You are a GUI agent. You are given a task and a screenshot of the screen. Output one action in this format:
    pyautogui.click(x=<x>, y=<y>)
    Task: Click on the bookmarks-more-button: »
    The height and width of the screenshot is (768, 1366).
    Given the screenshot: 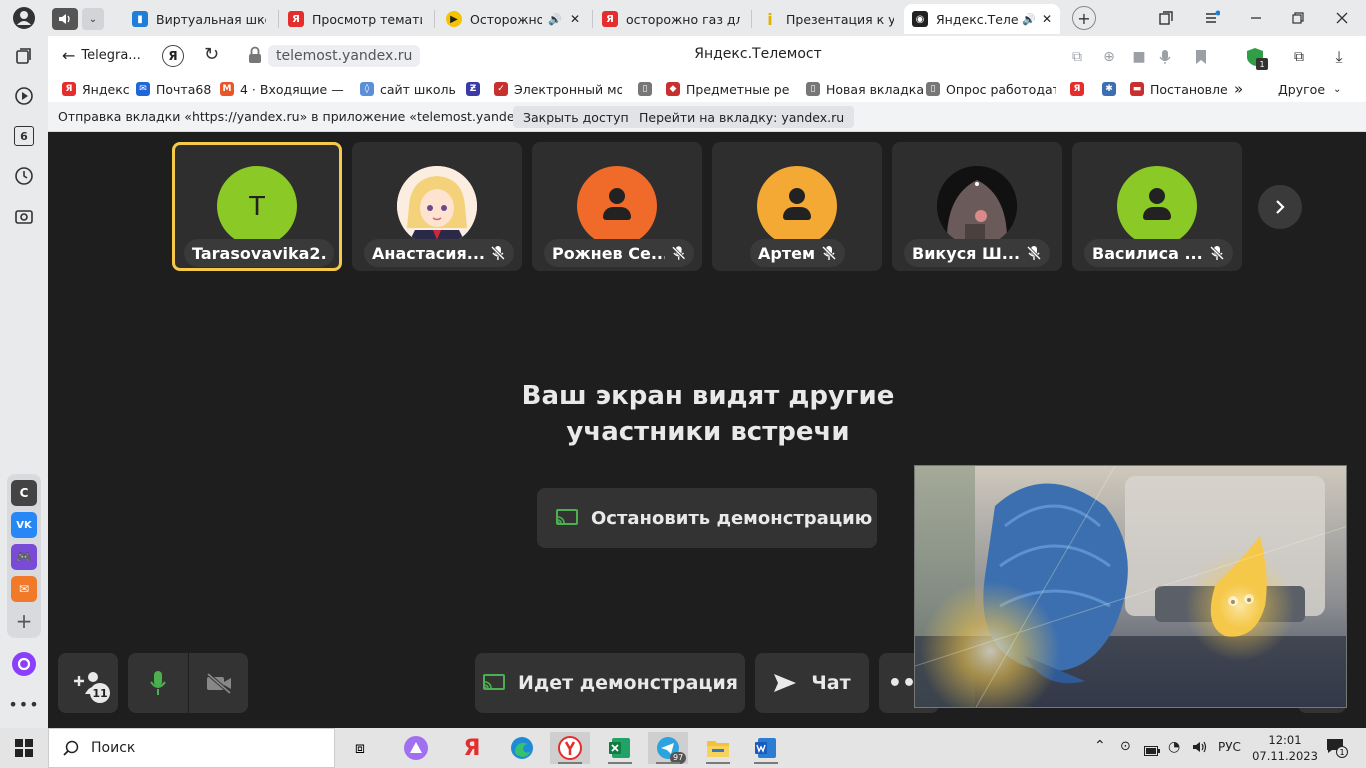 What is the action you would take?
    pyautogui.click(x=1241, y=89)
    